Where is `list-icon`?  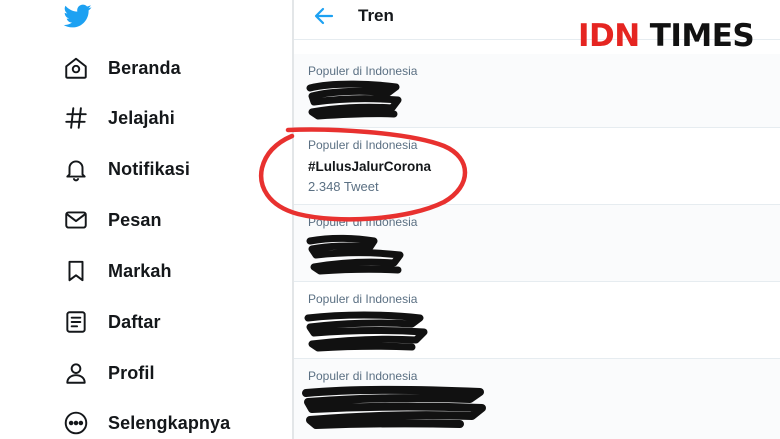 list-icon is located at coordinates (76, 322).